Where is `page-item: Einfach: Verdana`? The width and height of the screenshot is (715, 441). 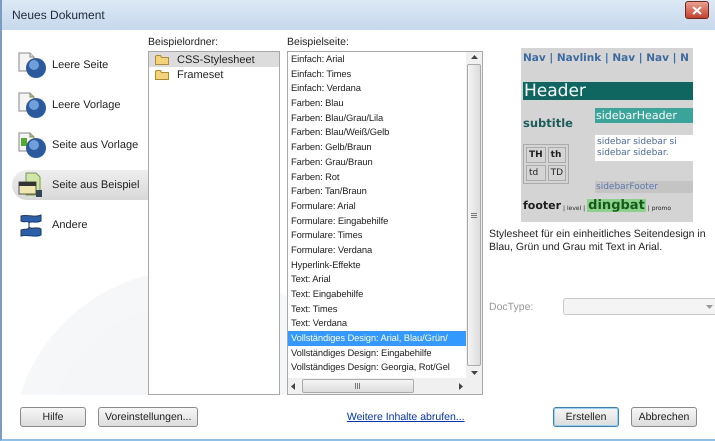
page-item: Einfach: Verdana is located at coordinates (377, 88).